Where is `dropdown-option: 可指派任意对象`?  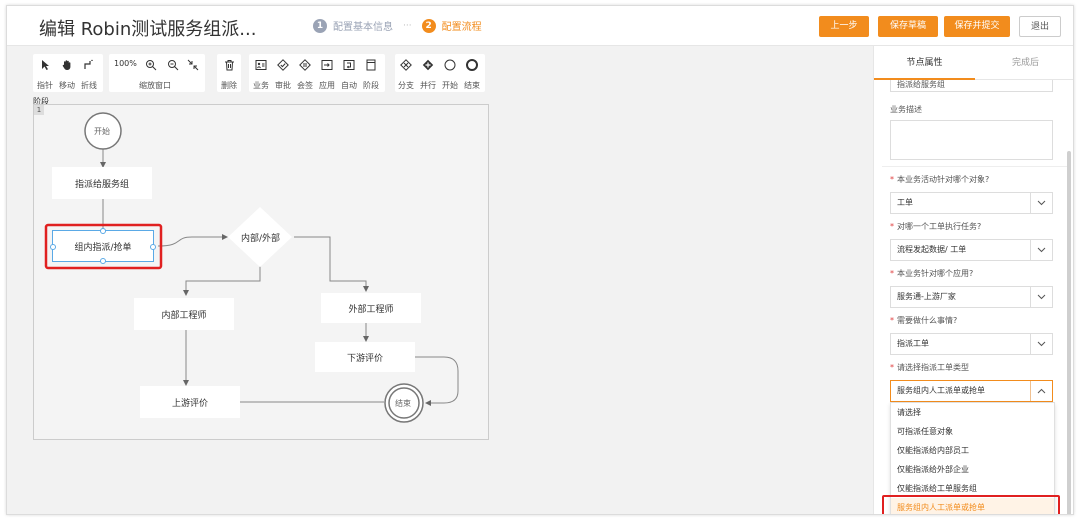 dropdown-option: 可指派任意对象 is located at coordinates (972, 431).